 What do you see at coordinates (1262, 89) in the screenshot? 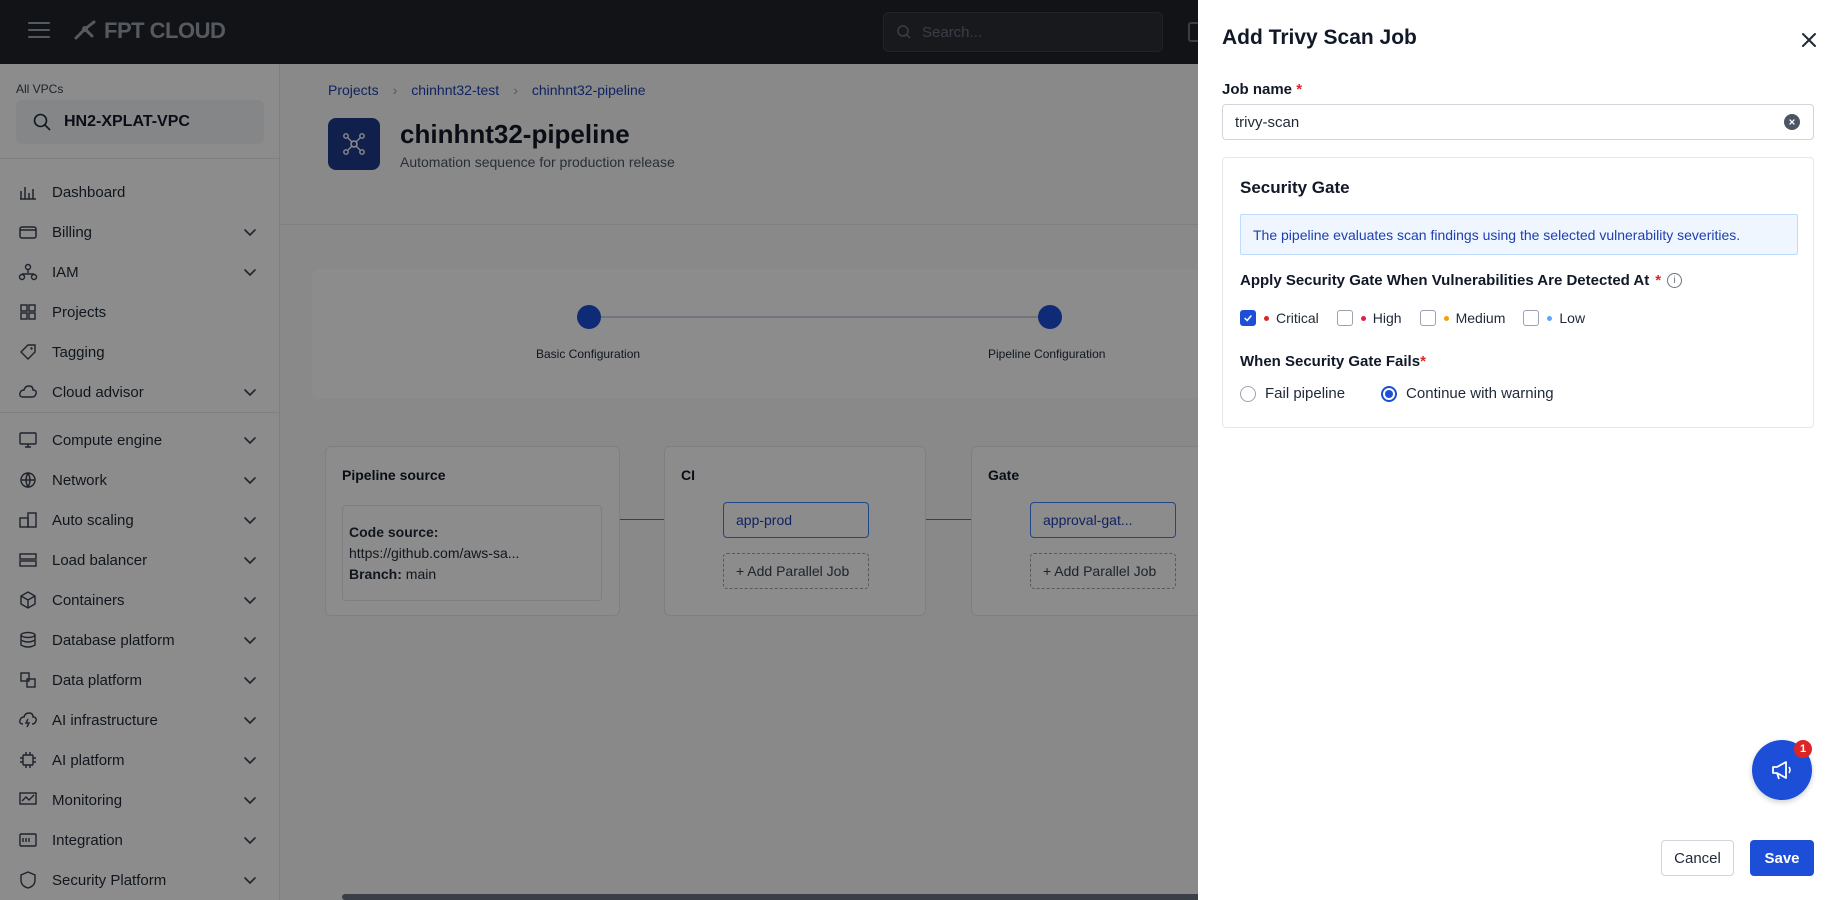
I see `job-name-label: Job name *` at bounding box center [1262, 89].